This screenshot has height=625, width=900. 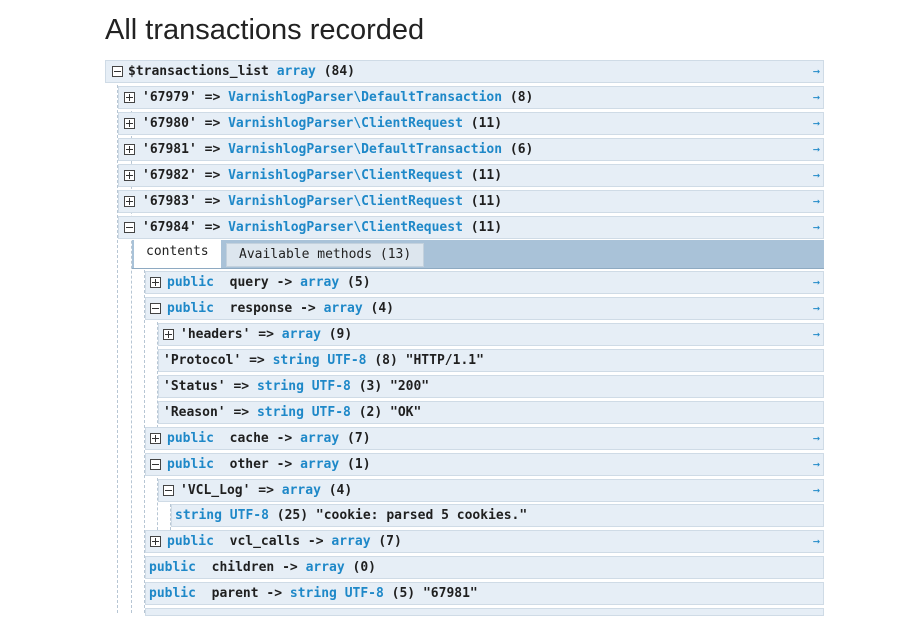 I want to click on entry-type: array, so click(x=301, y=490).